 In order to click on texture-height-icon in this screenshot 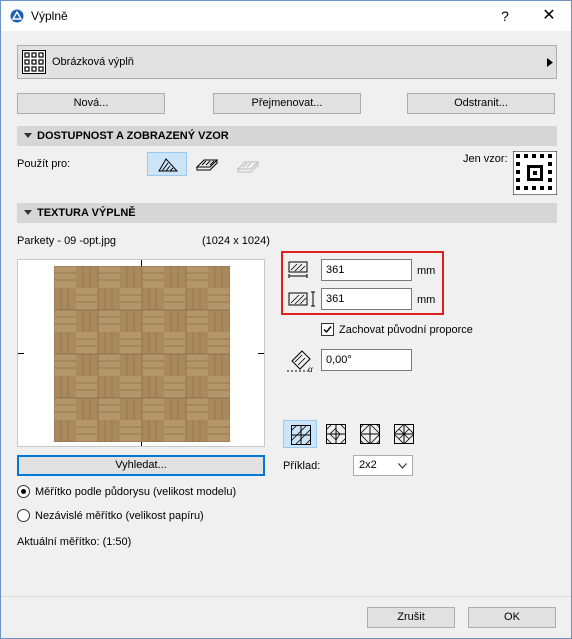, I will do `click(301, 299)`.